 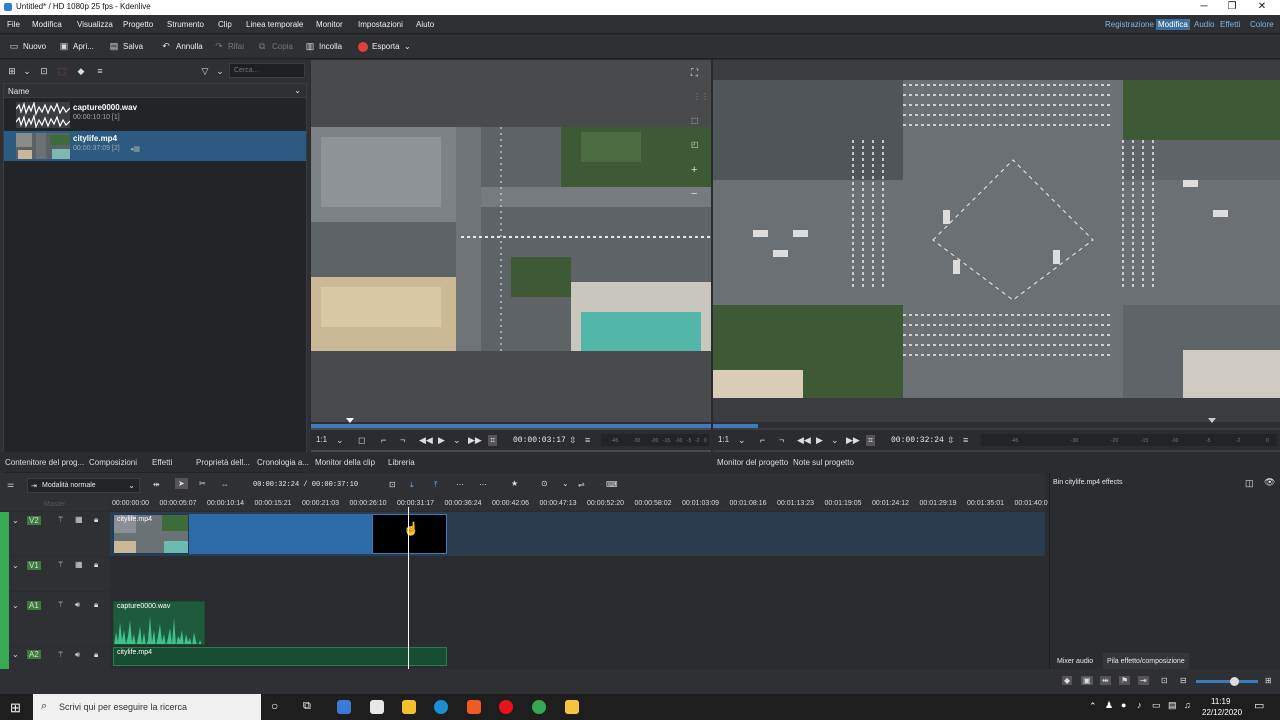 I want to click on zoom-slider-handle, so click(x=1234, y=681).